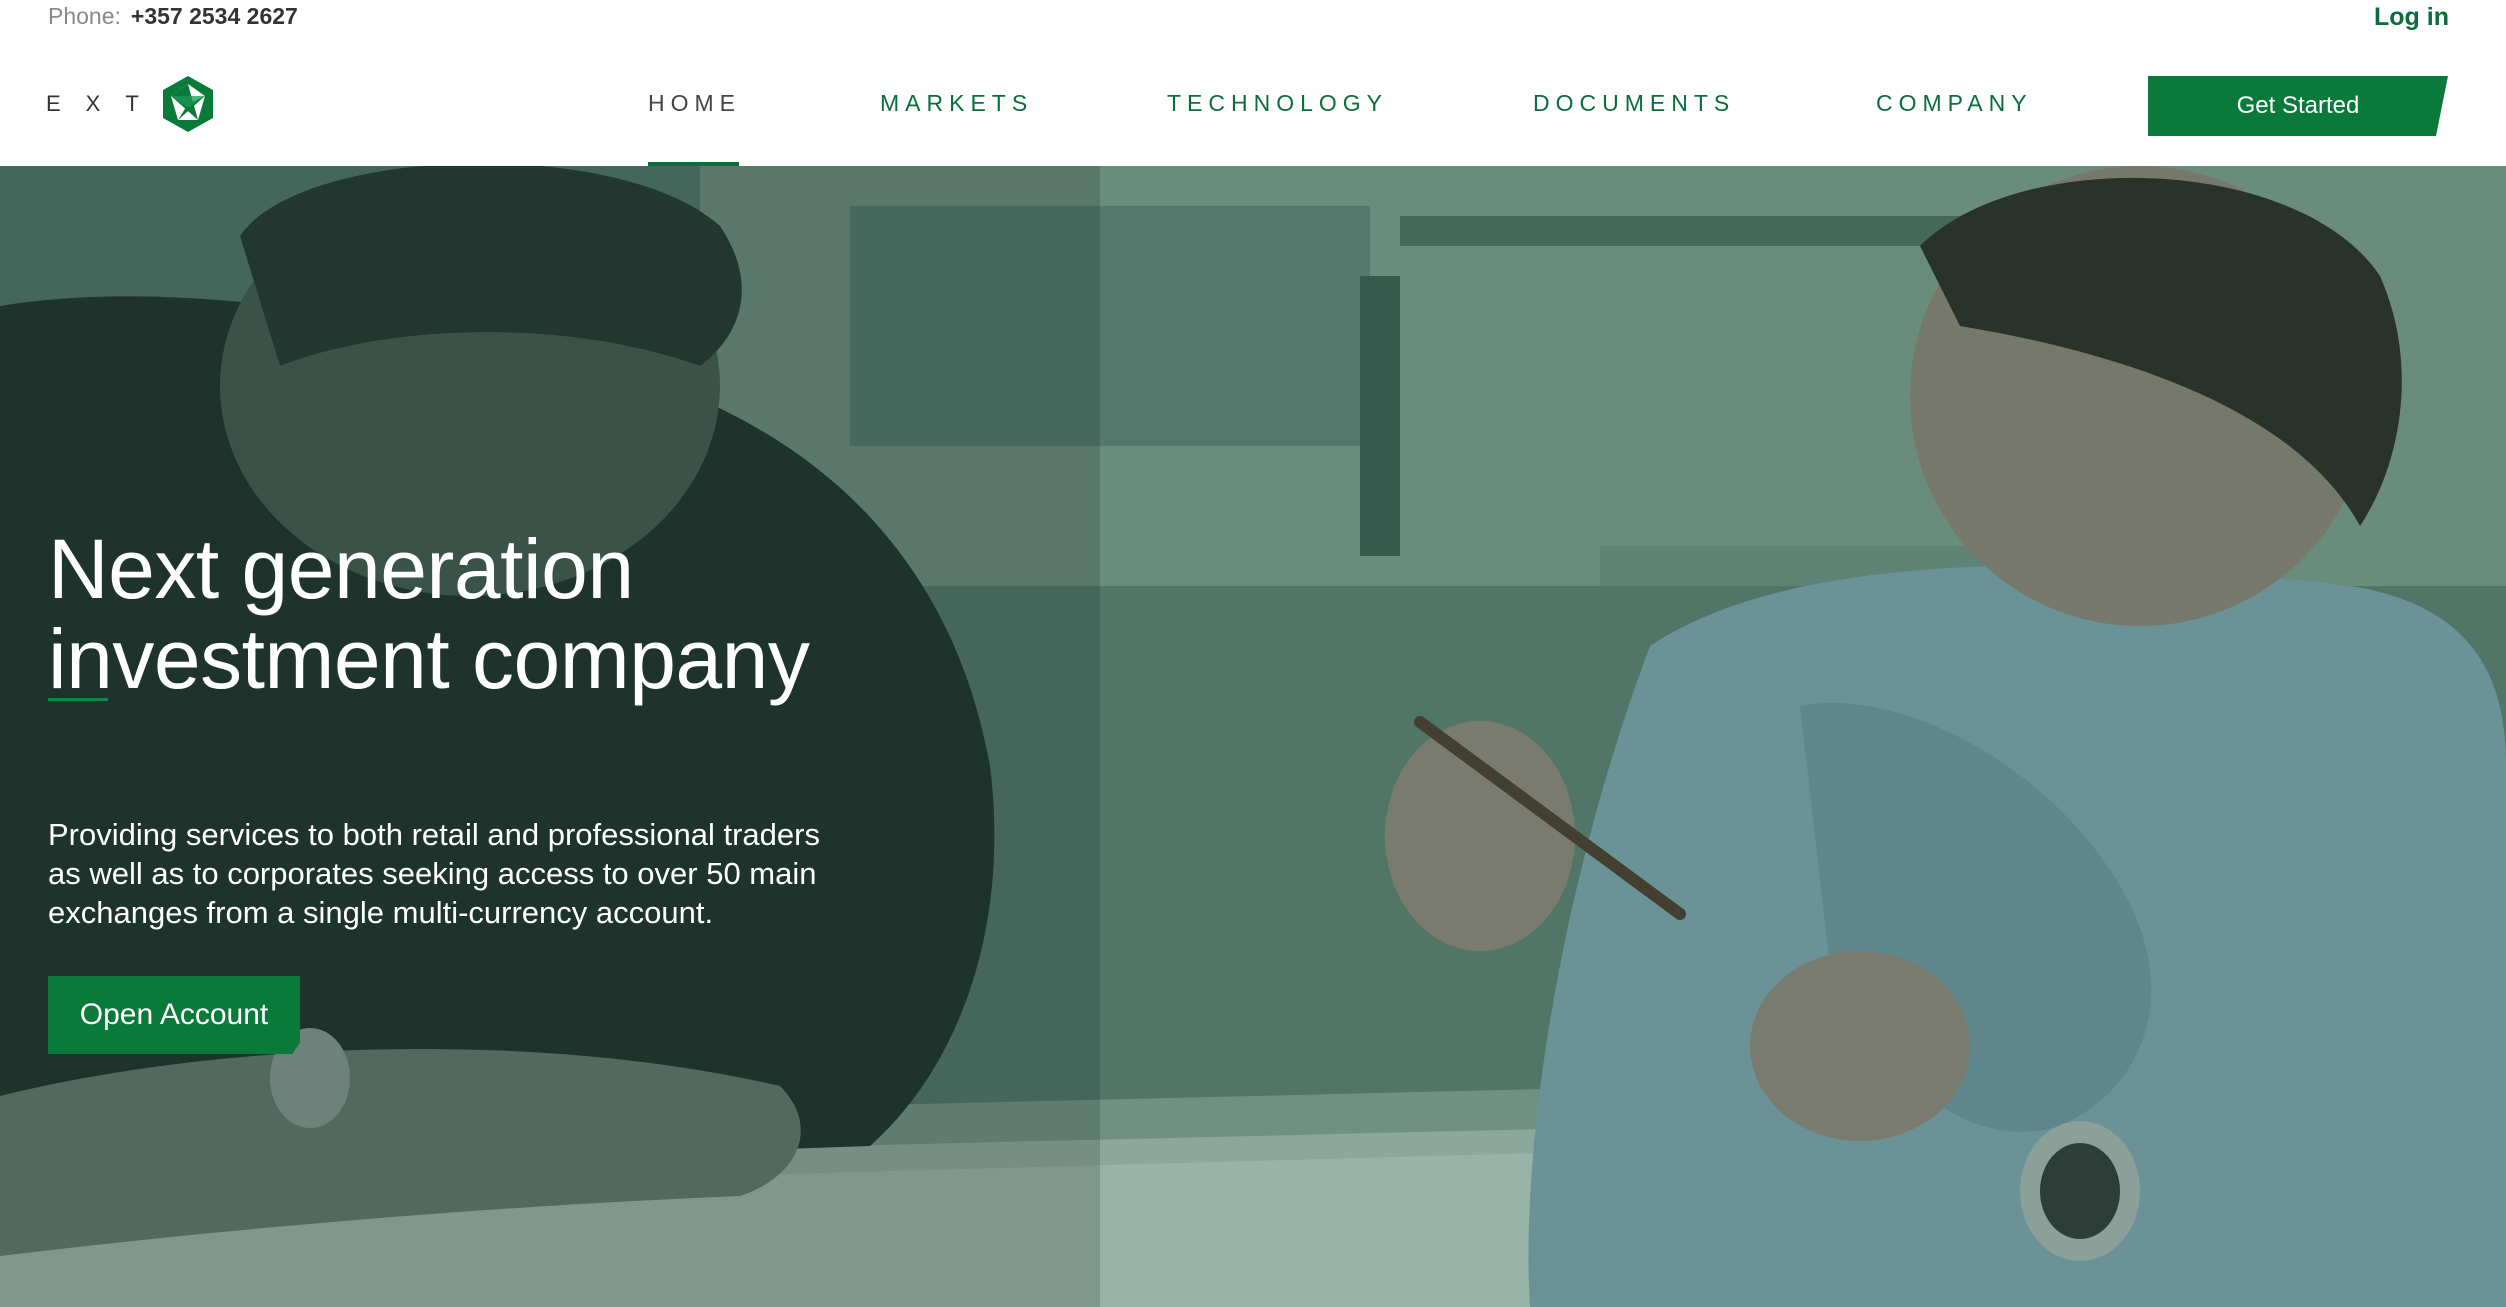  I want to click on get-started-button: Get Started, so click(2298, 106).